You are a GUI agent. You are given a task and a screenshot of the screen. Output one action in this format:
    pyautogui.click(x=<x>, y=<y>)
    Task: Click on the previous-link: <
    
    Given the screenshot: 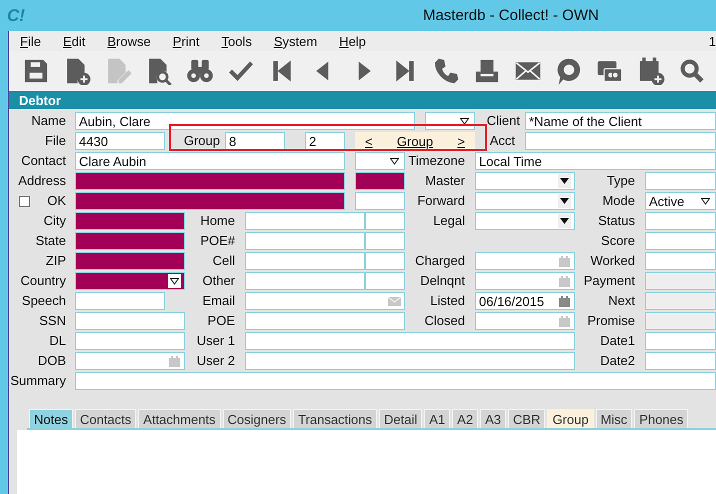 What is the action you would take?
    pyautogui.click(x=369, y=141)
    